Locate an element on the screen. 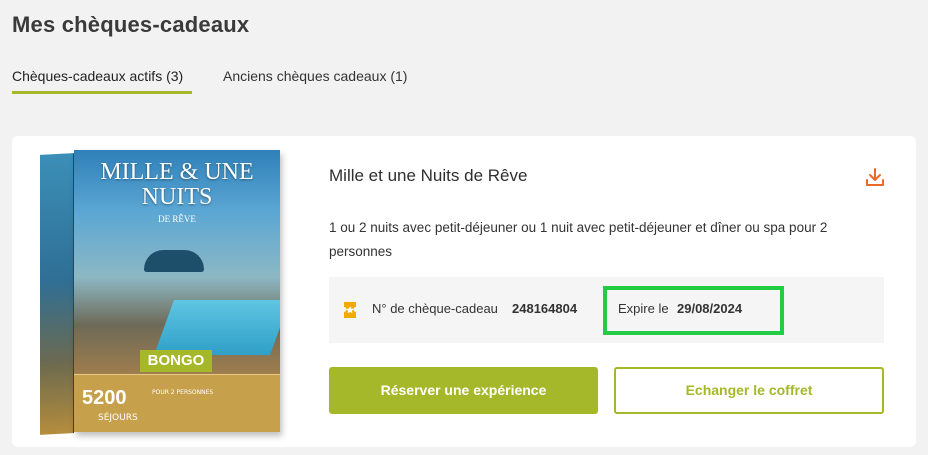 The height and width of the screenshot is (455, 928). tab-old-cheques: Anciens chèques cadeaux (1) is located at coordinates (323, 81).